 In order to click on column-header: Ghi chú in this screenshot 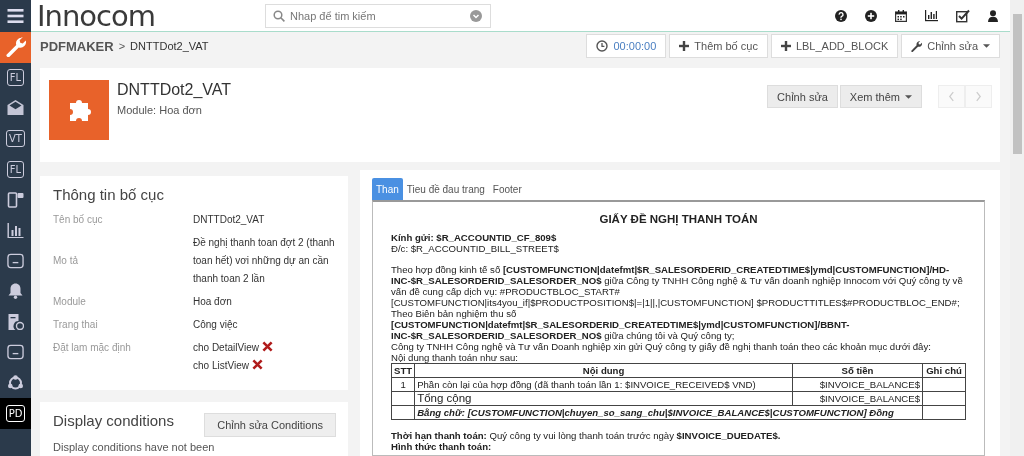, I will do `click(944, 370)`.